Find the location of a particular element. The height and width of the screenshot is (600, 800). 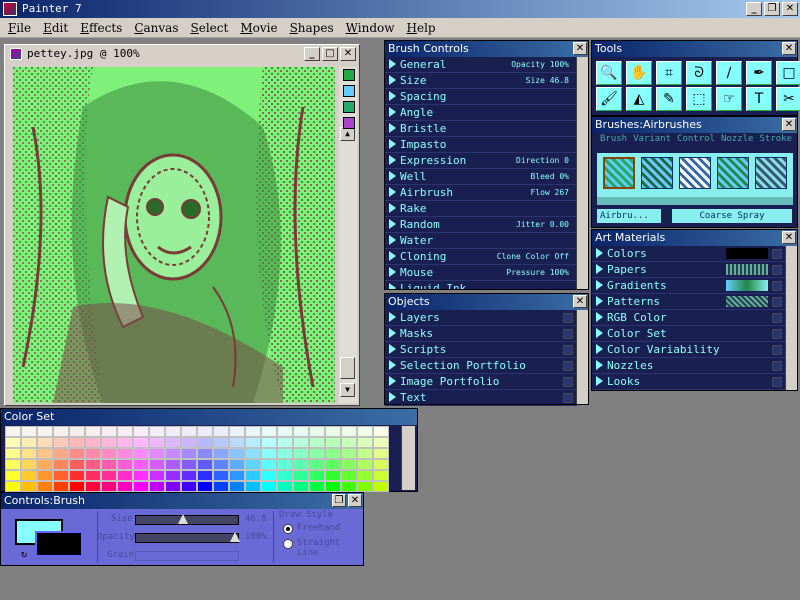

scroll-down-arrow-icon: ▼ is located at coordinates (347, 390).